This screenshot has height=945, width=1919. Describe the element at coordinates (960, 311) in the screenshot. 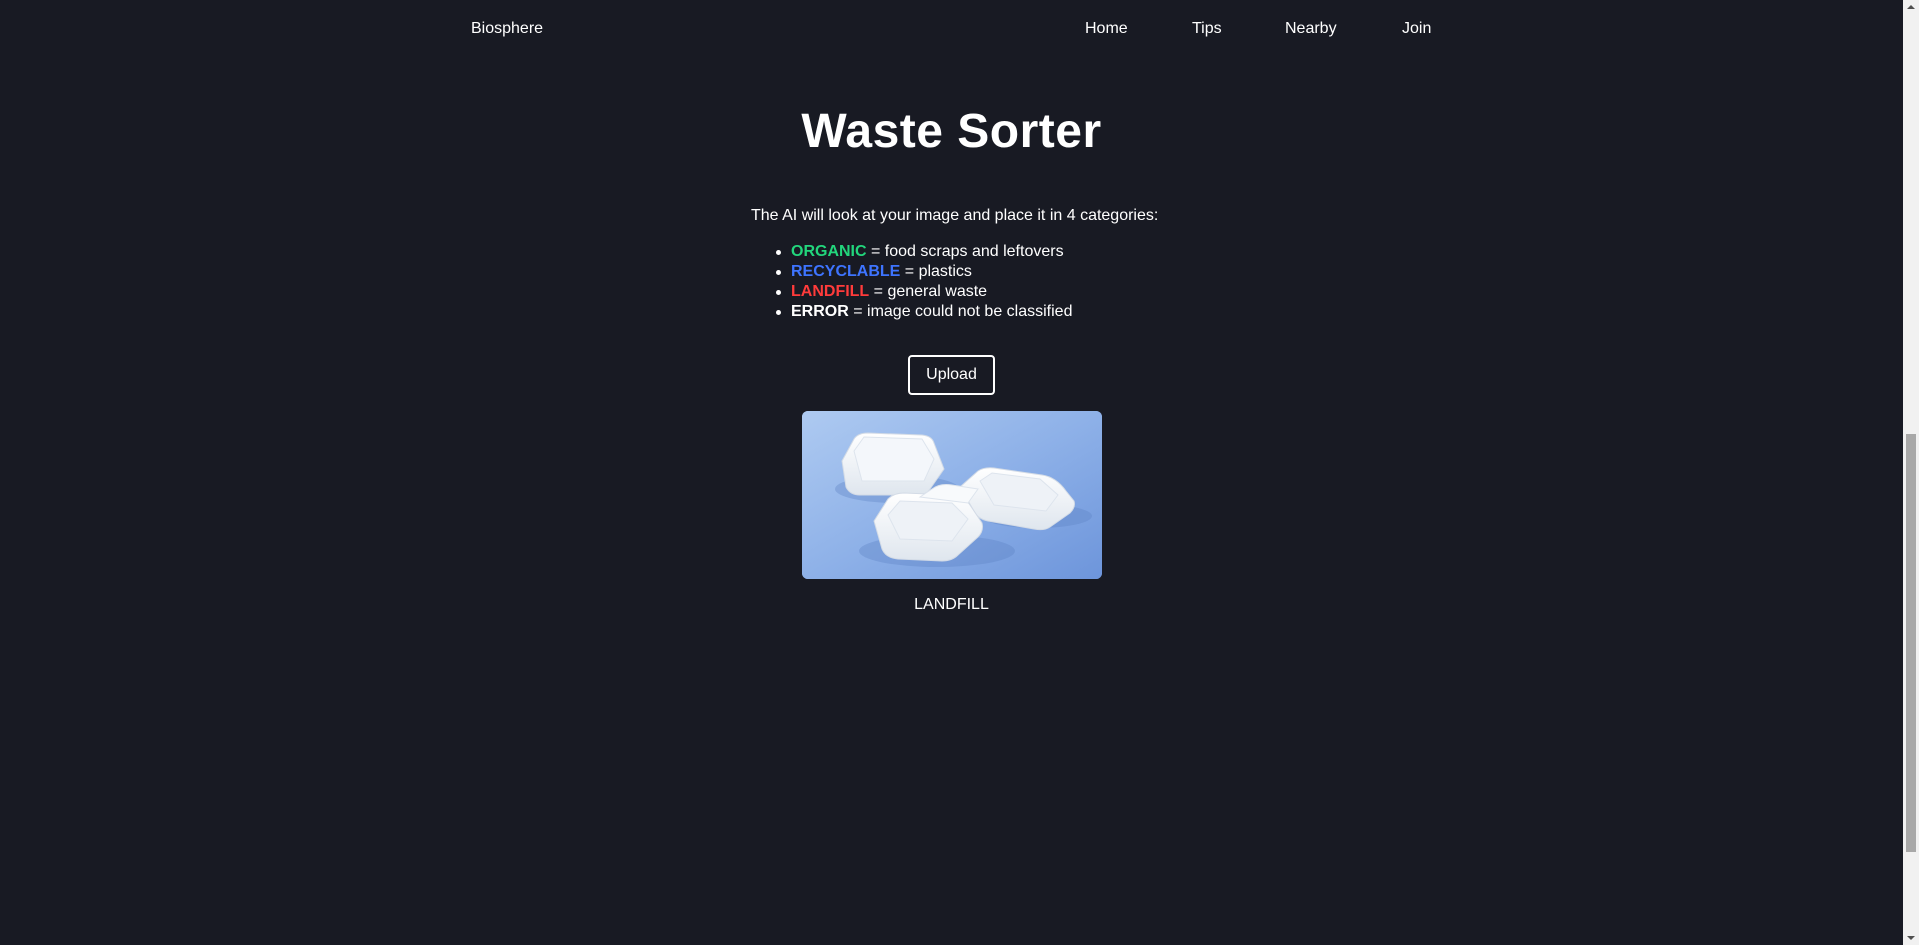

I see `category-description: = image could not be classified` at that location.